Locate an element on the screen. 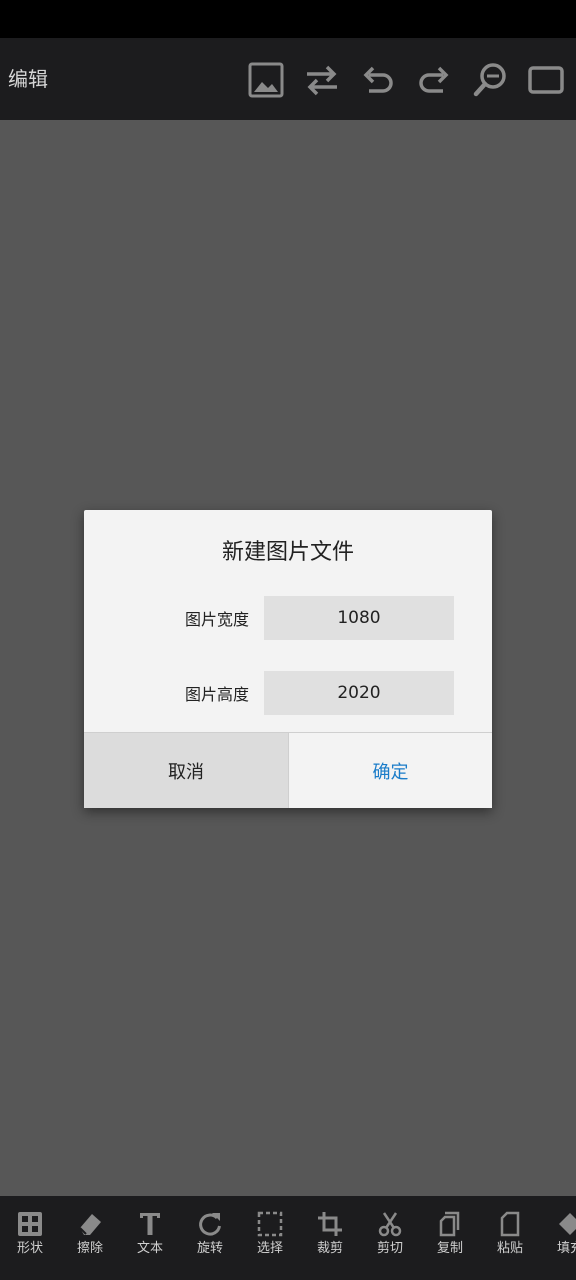 The height and width of the screenshot is (1280, 576). swap-icon is located at coordinates (322, 80).